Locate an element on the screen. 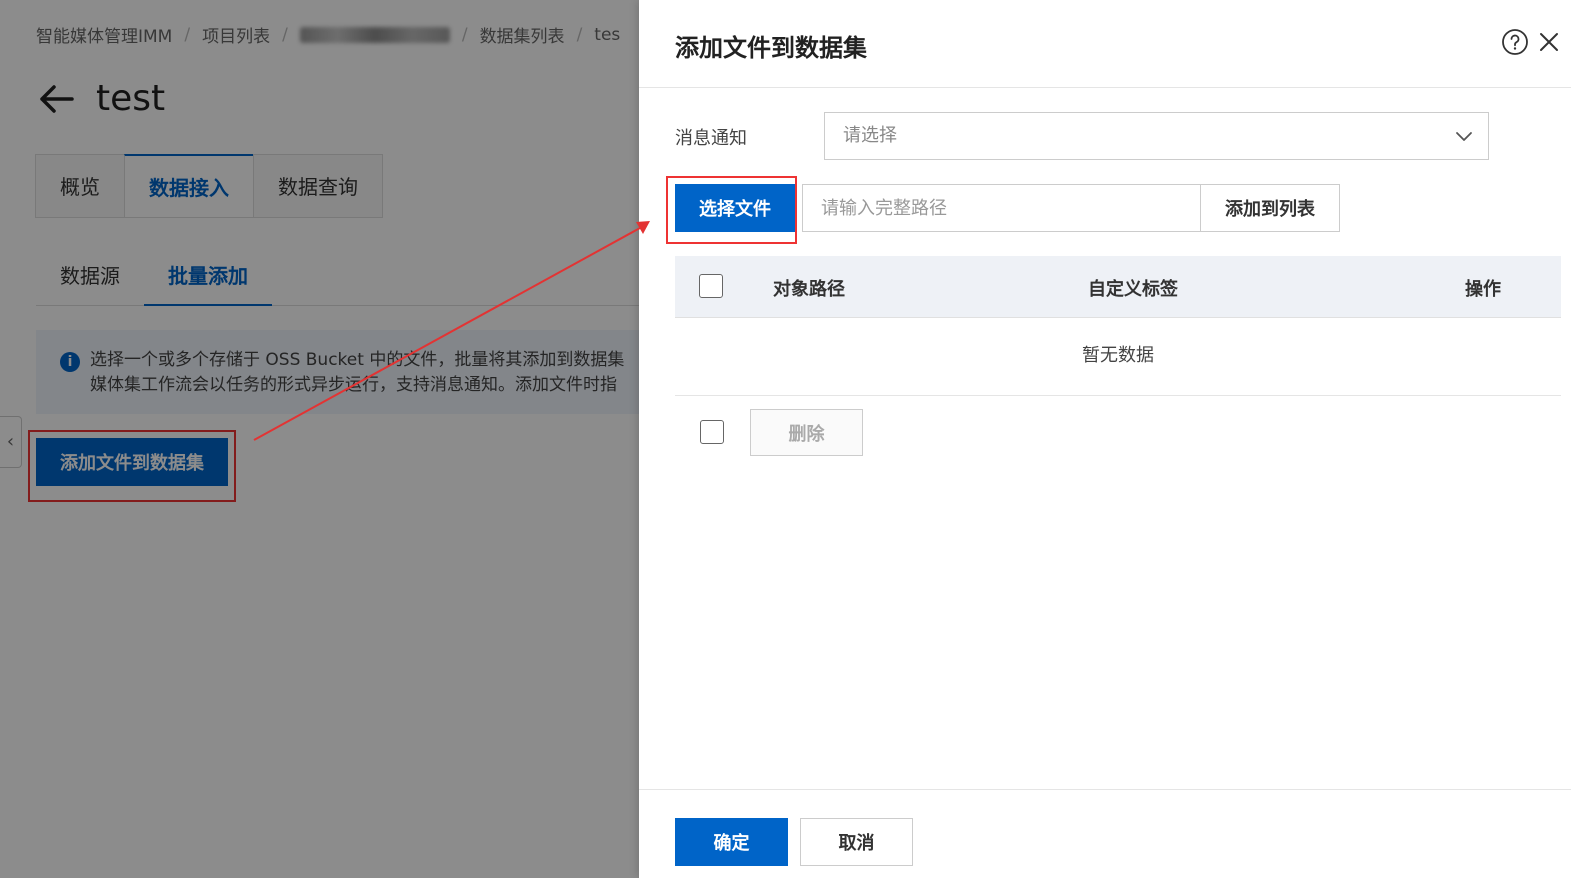 This screenshot has width=1571, height=878. empty-state: 暂无数据 is located at coordinates (1118, 357).